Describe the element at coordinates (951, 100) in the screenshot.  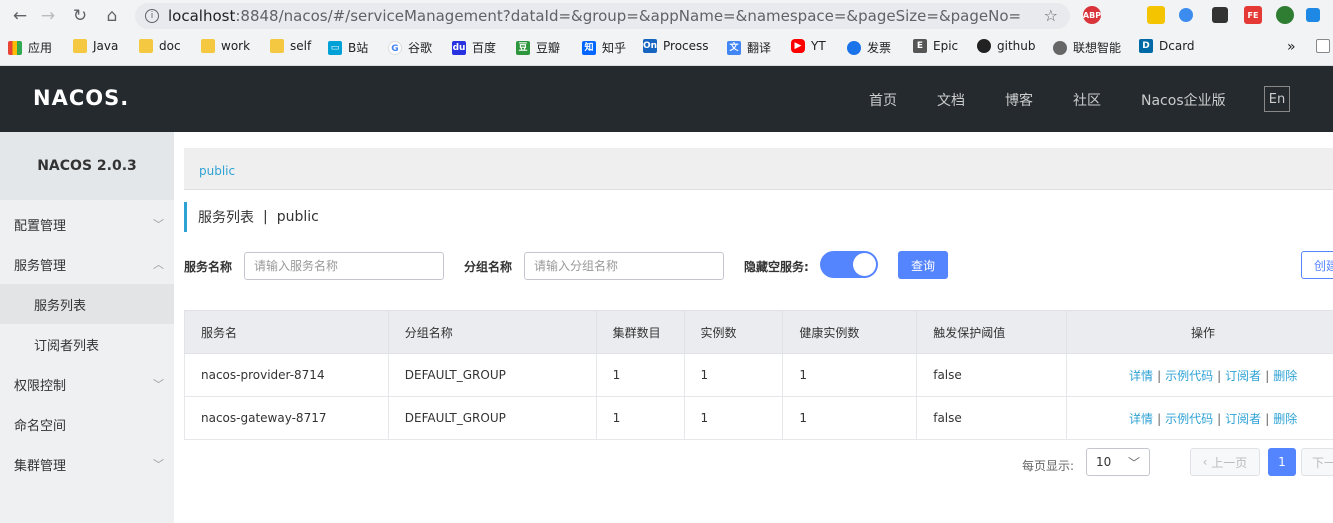
I see `nav-docs: 文档` at that location.